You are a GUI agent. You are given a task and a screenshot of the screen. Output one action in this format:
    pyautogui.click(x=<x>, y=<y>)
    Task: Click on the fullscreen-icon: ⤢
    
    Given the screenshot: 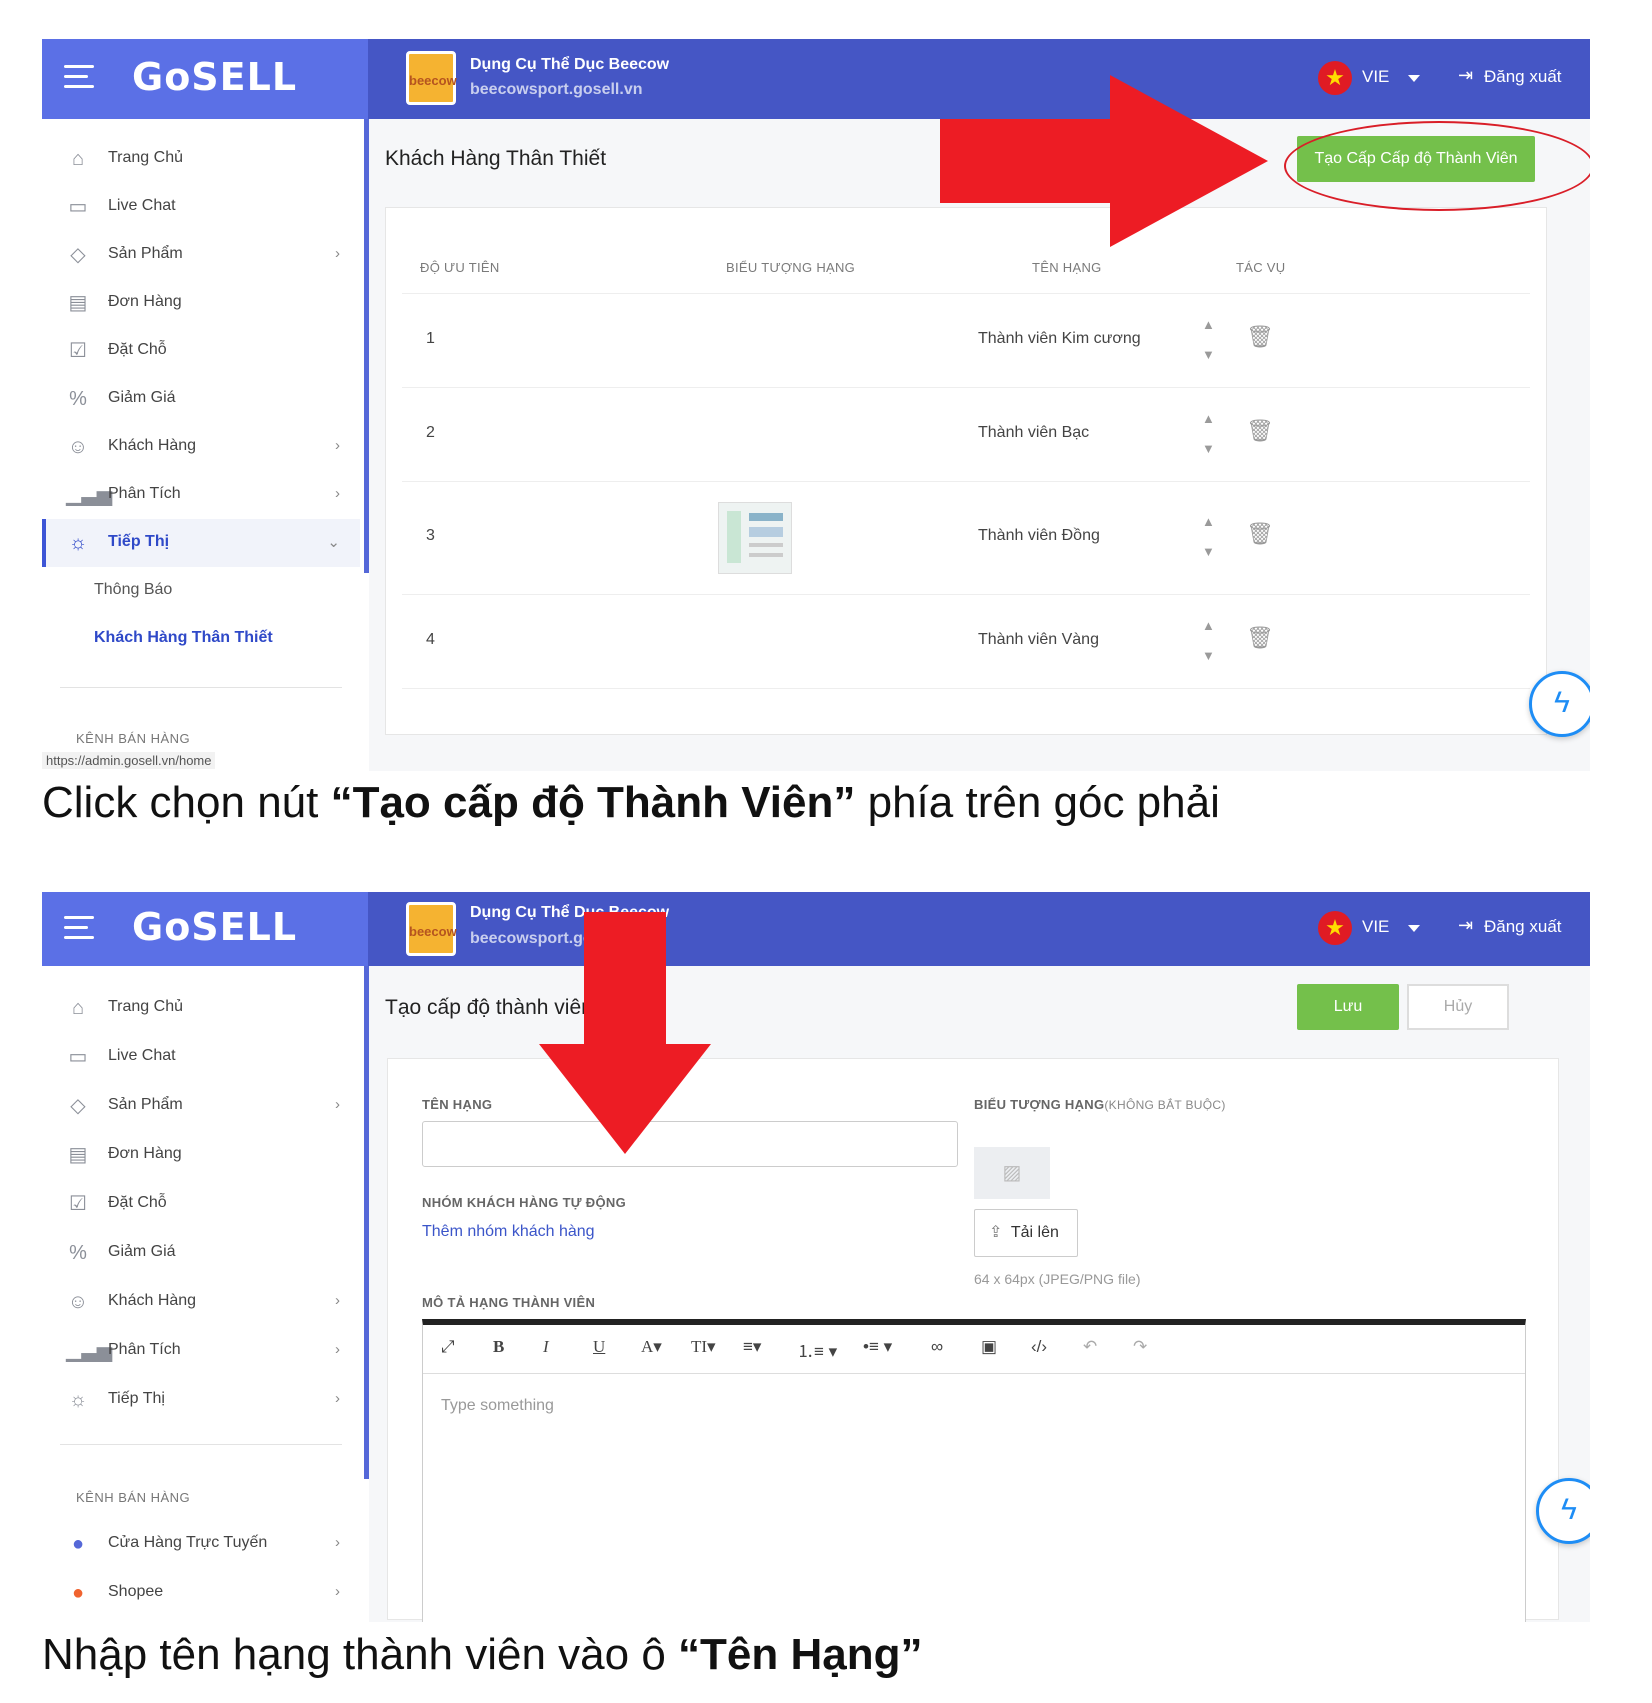 What is the action you would take?
    pyautogui.click(x=448, y=1347)
    